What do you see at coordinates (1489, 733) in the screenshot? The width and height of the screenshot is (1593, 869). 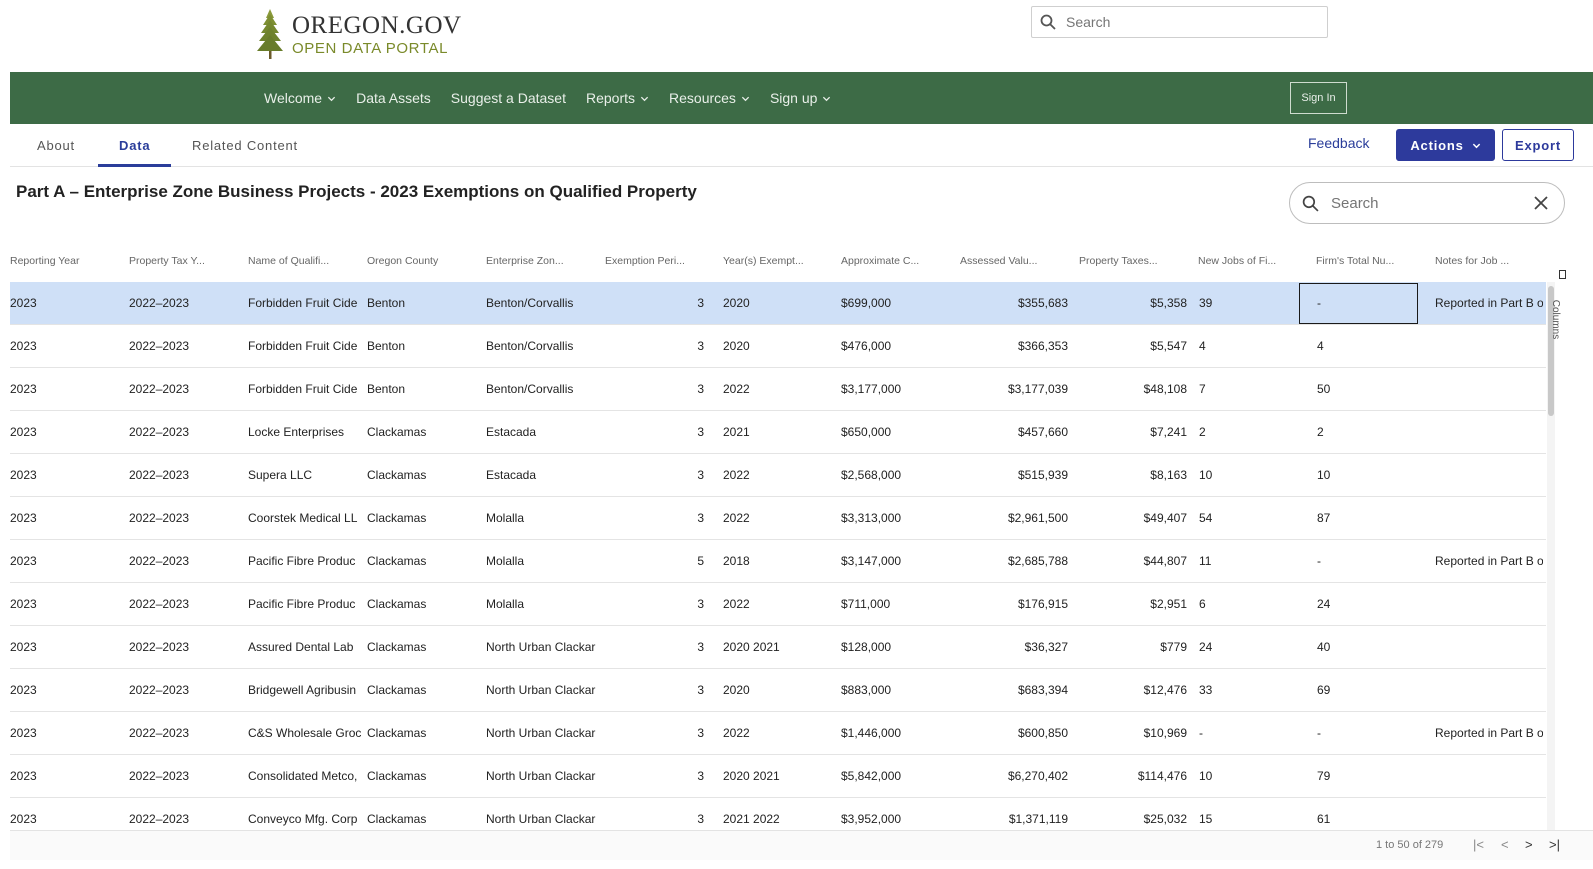 I see `table-cell: Reported in Part B o` at bounding box center [1489, 733].